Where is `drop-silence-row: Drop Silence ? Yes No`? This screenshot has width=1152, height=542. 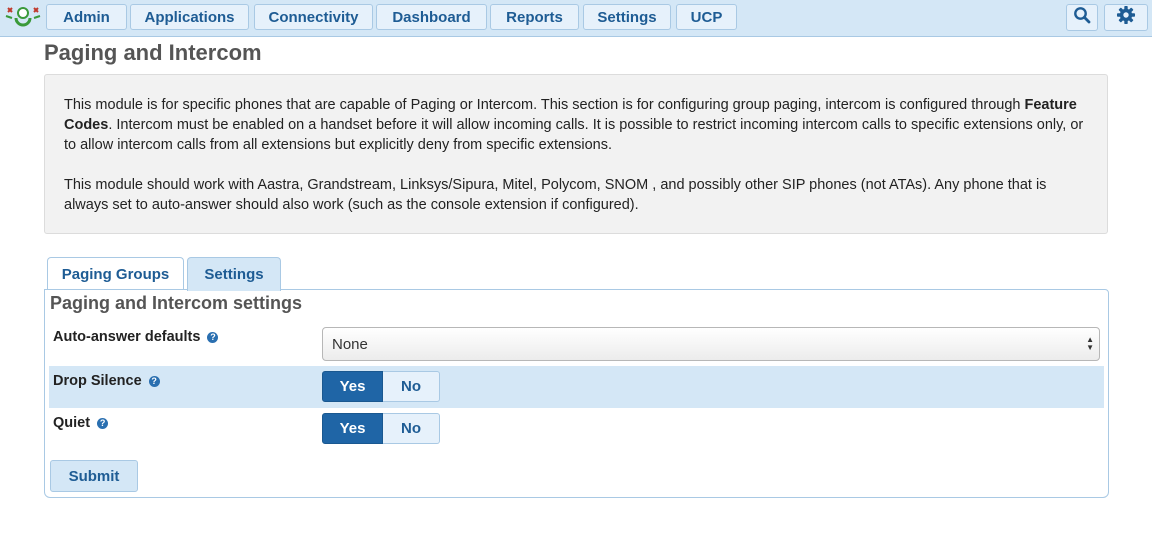 drop-silence-row: Drop Silence ? Yes No is located at coordinates (576, 387).